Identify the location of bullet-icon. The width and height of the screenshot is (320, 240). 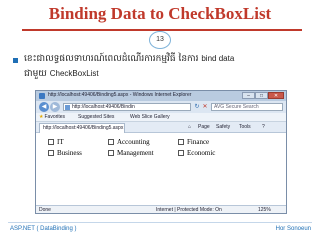
(15, 60).